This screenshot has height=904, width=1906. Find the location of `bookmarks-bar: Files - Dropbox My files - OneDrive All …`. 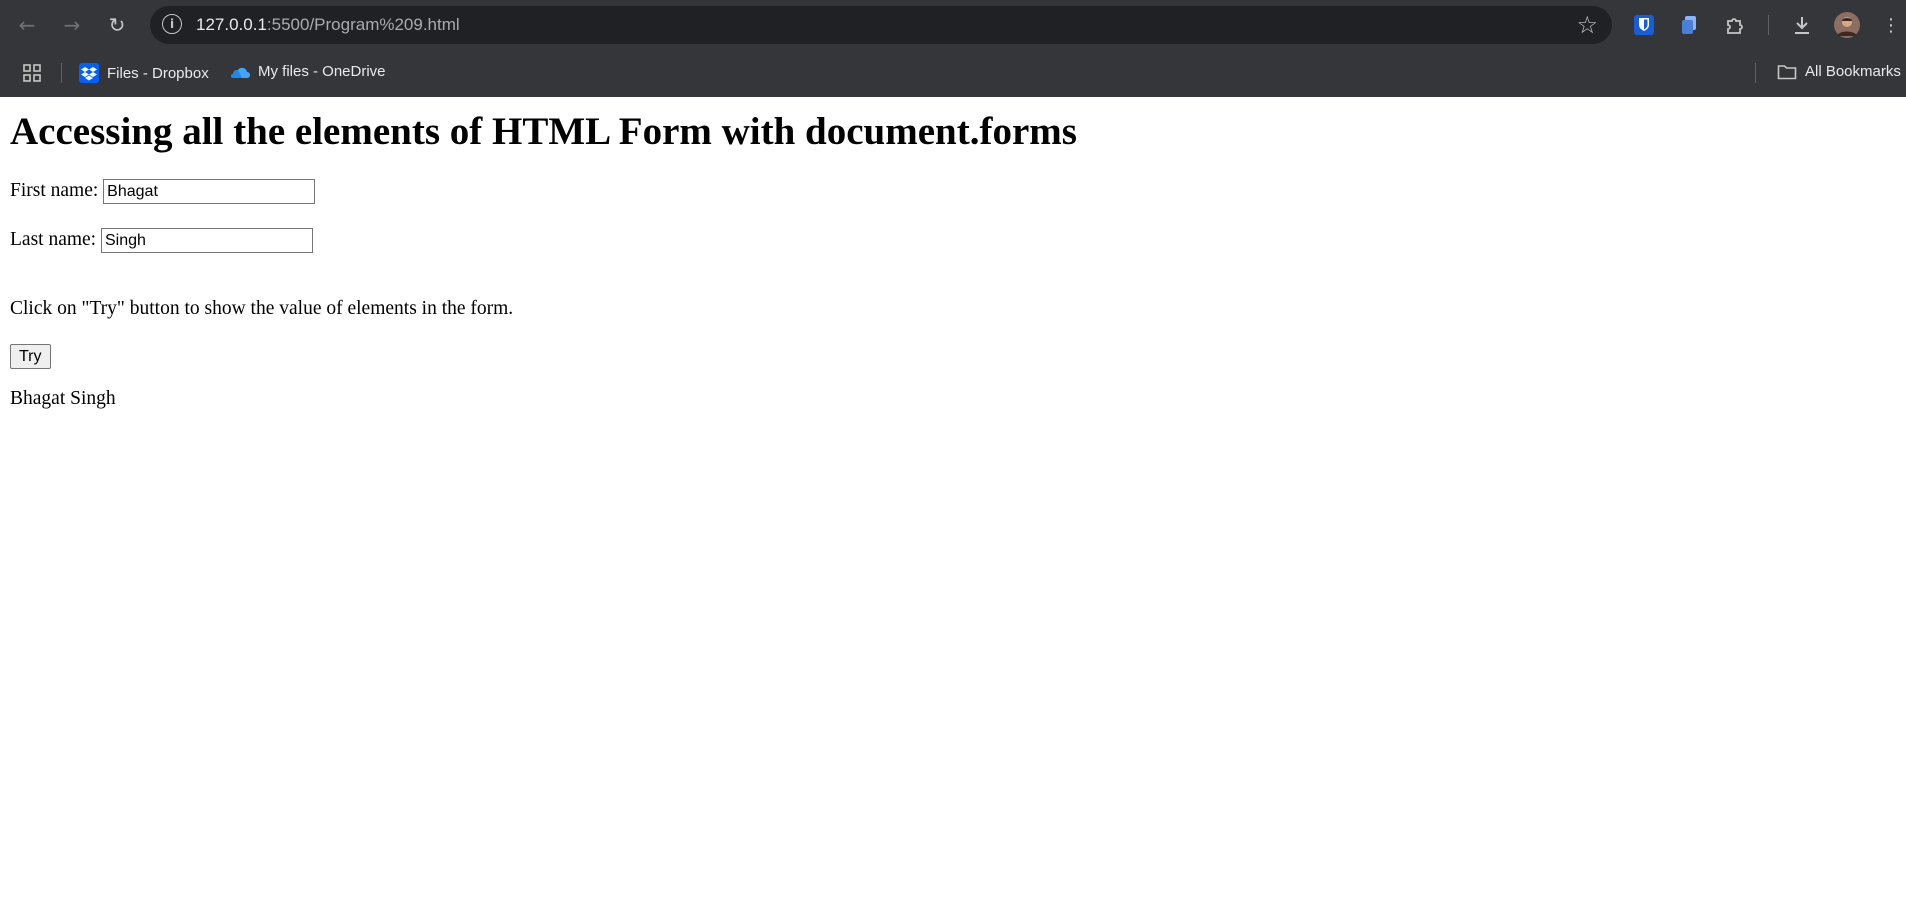

bookmarks-bar: Files - Dropbox My files - OneDrive All … is located at coordinates (953, 73).